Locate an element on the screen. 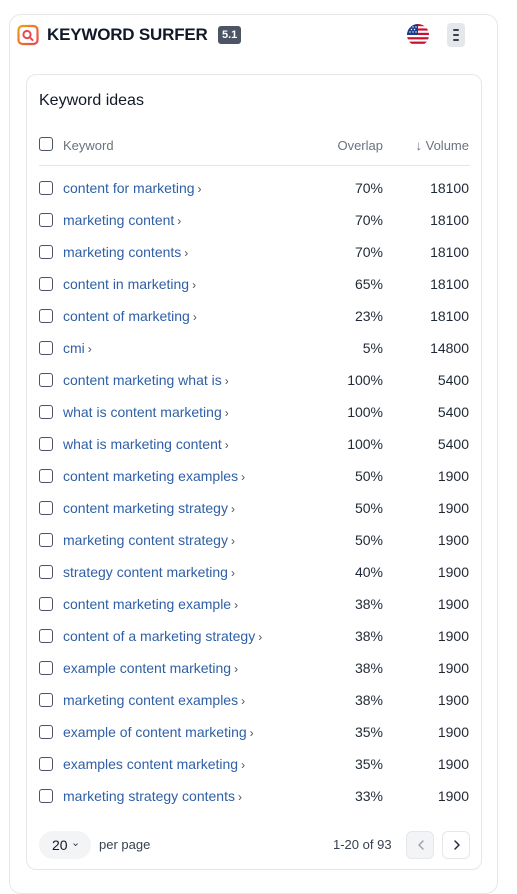  overlap-value: 65% is located at coordinates (368, 284).